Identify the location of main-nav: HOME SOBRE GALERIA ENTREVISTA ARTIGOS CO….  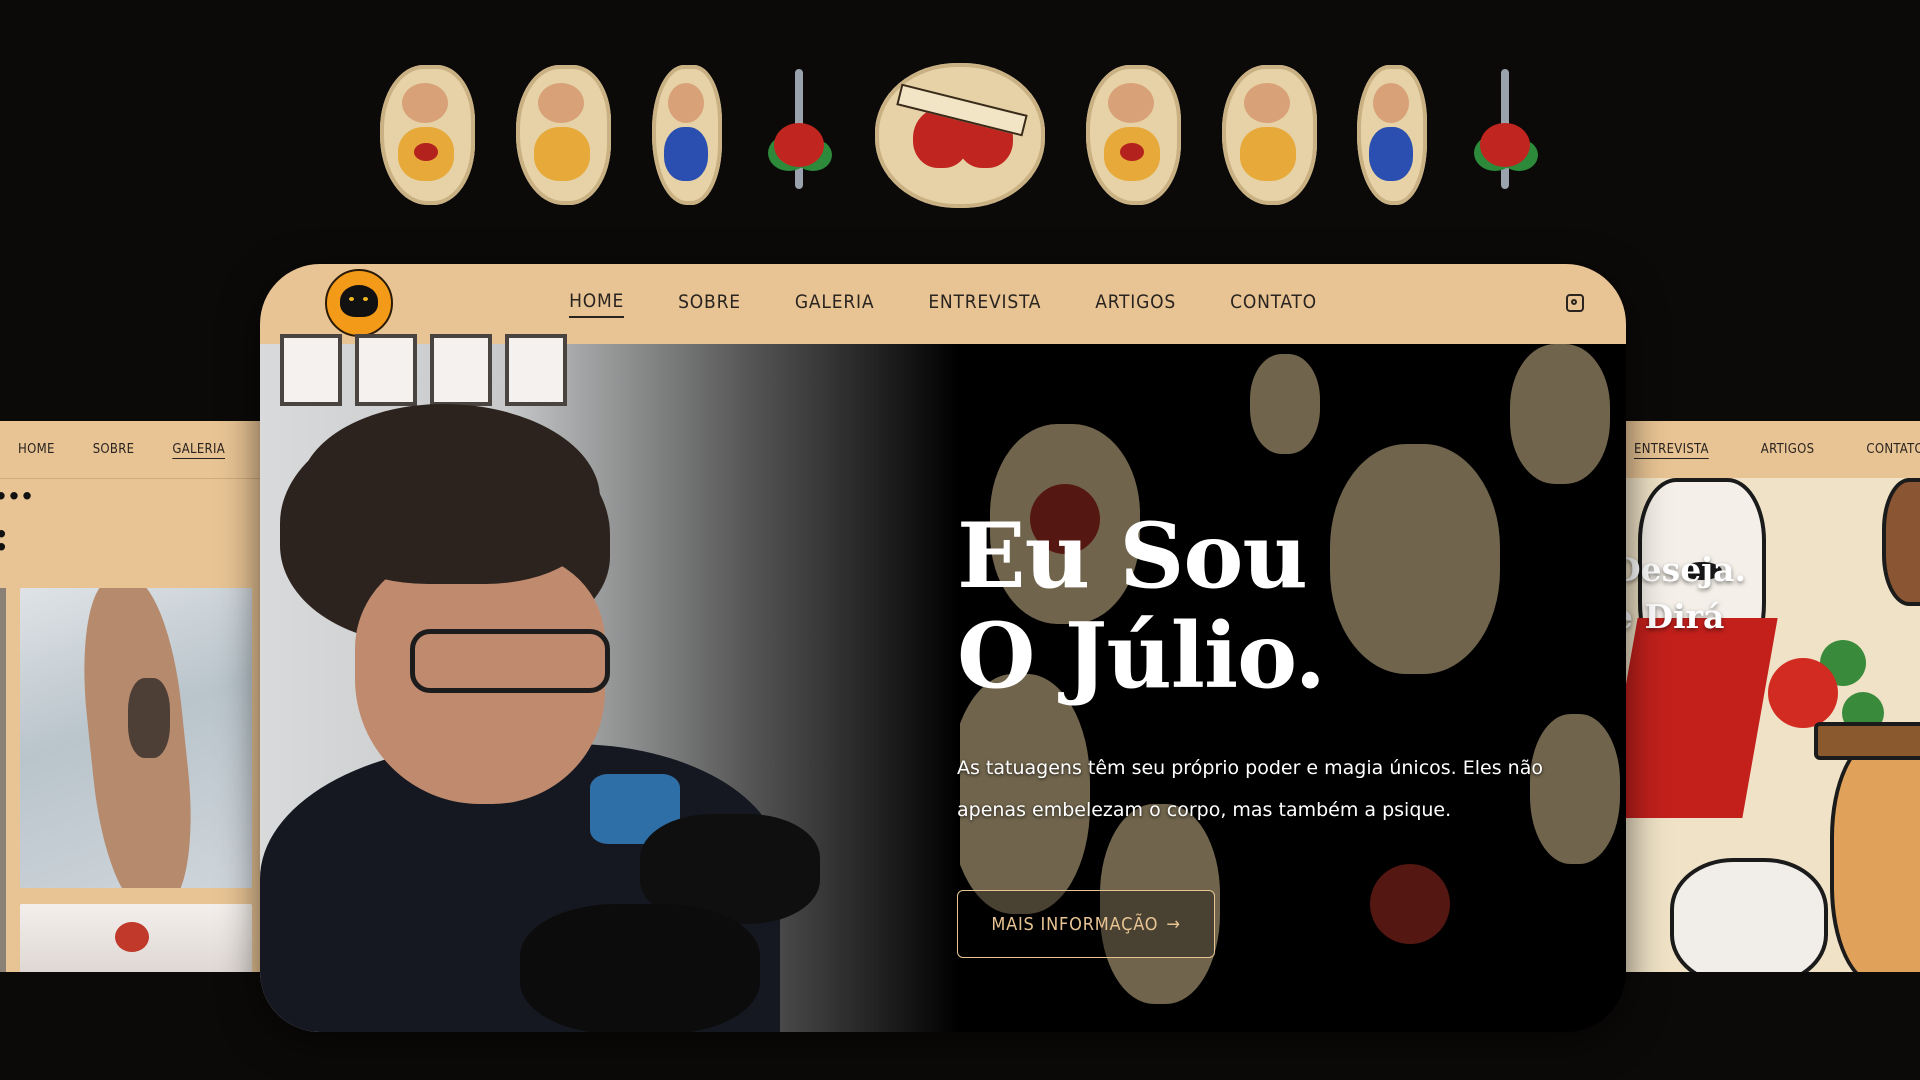
(943, 304).